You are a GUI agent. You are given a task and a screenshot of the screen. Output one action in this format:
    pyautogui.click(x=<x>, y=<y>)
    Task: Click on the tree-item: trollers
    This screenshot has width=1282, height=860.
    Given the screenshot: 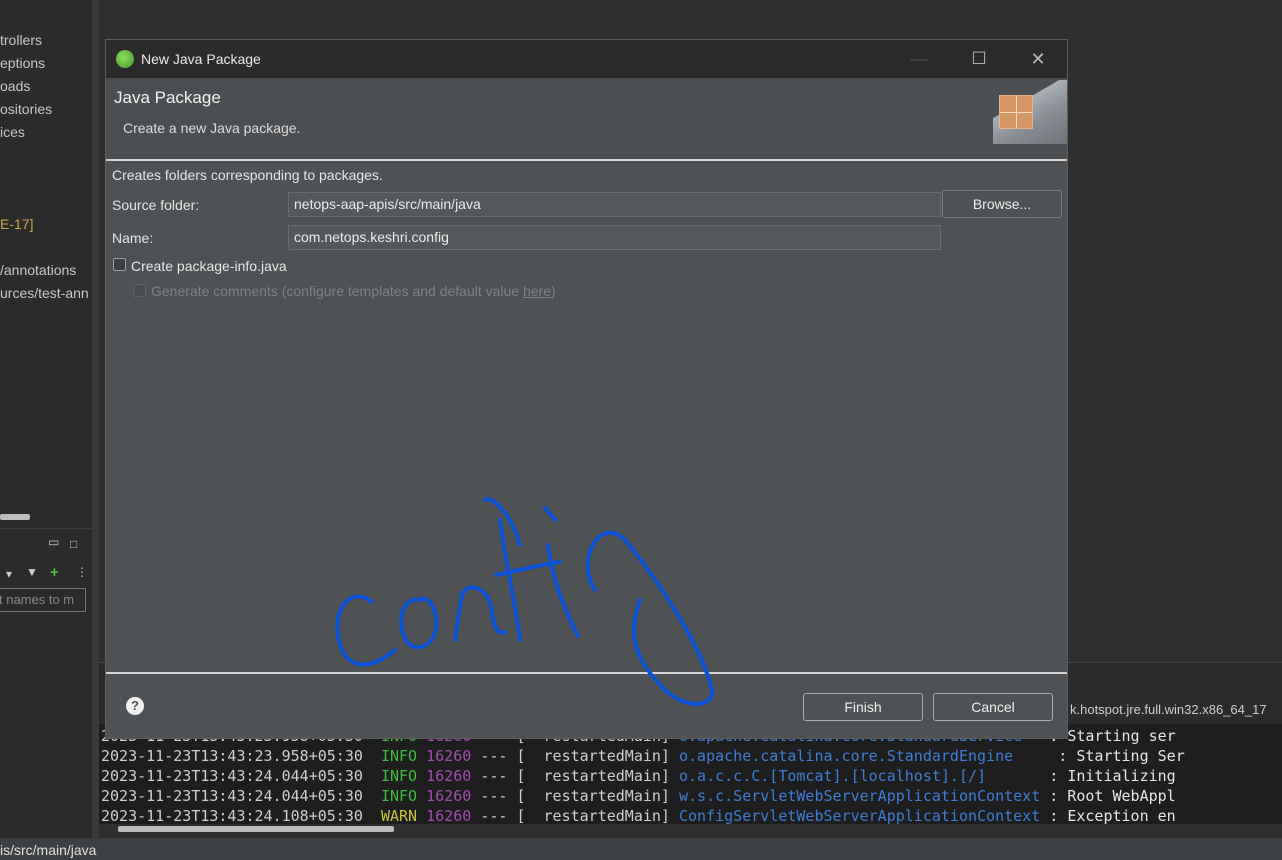 What is the action you would take?
    pyautogui.click(x=21, y=40)
    